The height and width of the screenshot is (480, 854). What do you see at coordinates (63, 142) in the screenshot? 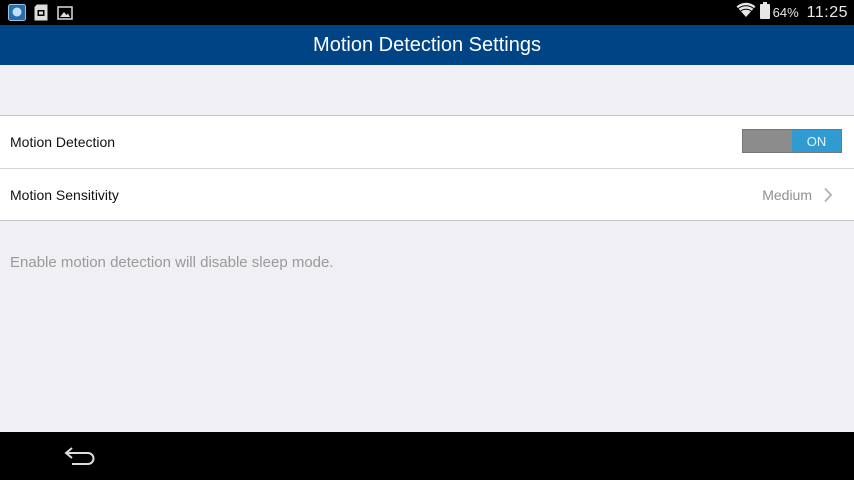
I see `motion-detection-label: Motion Detection` at bounding box center [63, 142].